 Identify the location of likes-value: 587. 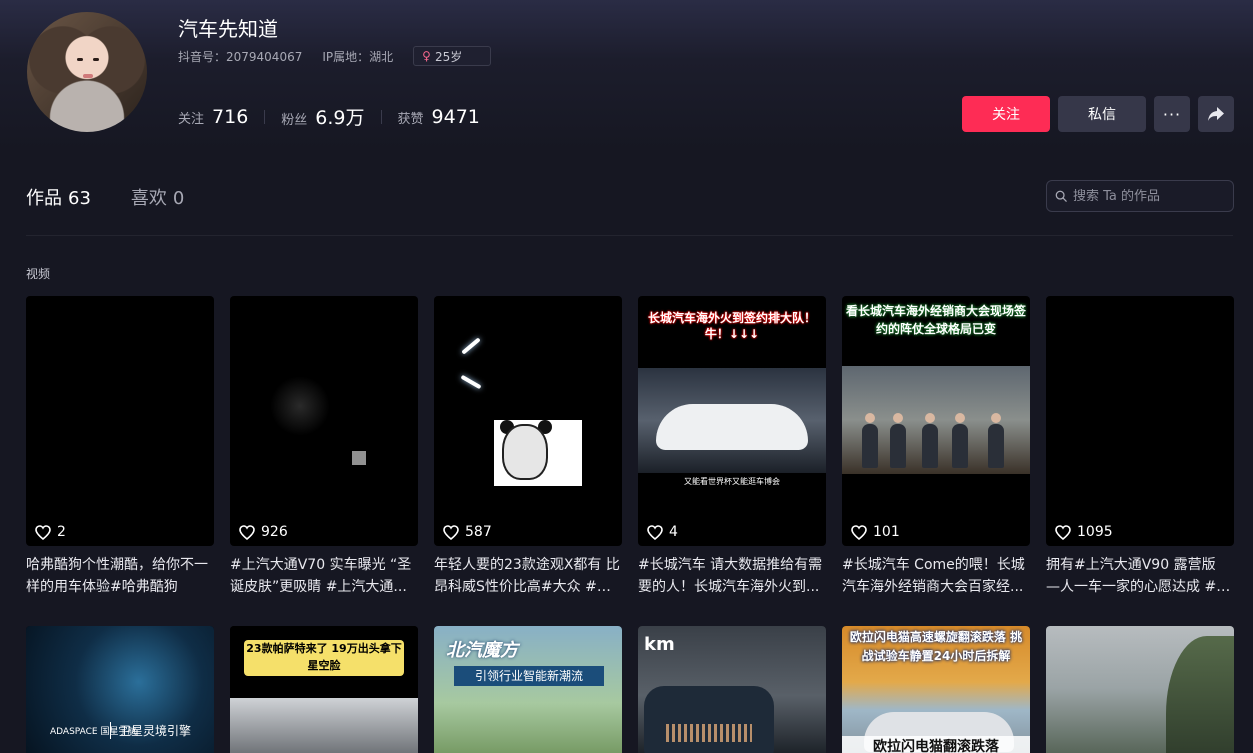
(478, 532).